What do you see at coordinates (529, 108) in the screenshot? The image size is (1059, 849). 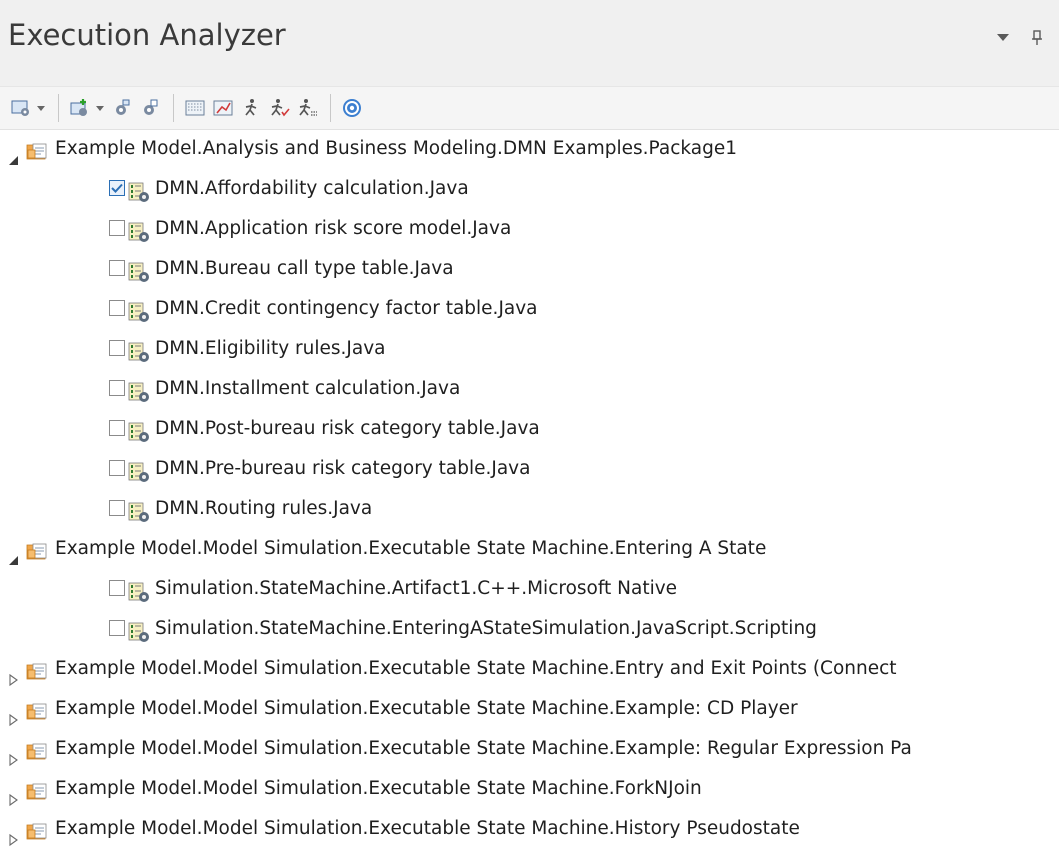 I see `toolbar` at bounding box center [529, 108].